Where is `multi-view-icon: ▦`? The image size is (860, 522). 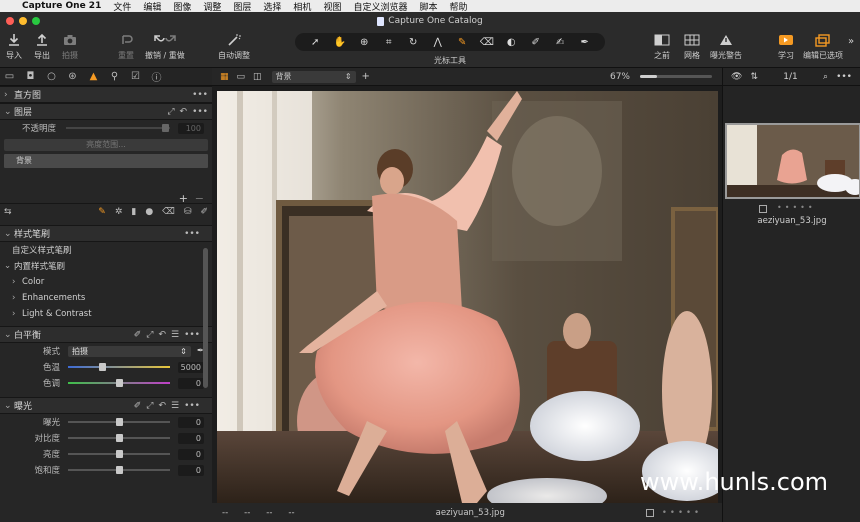 multi-view-icon: ▦ is located at coordinates (224, 77).